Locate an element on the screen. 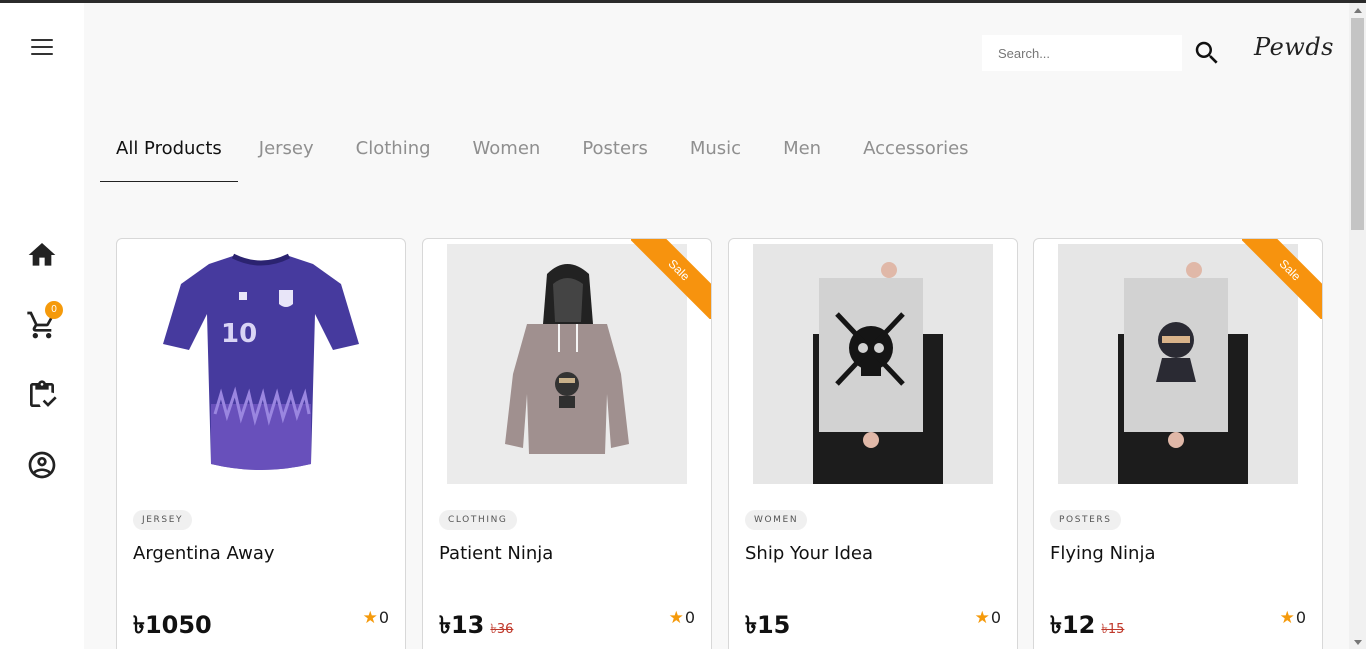 Image resolution: width=1366 pixels, height=649 pixels. product-card: Sale POSTERS Flying Ninja ৳12 ৳15 ★ 0 is located at coordinates (1178, 443).